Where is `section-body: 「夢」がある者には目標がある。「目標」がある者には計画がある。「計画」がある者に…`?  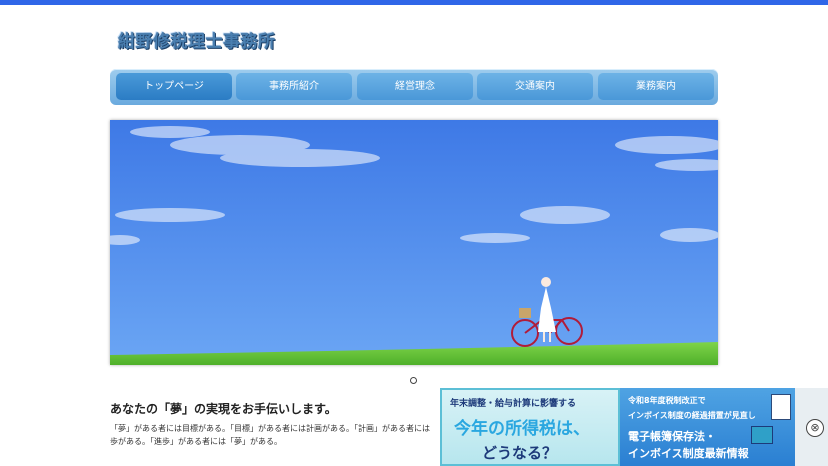 section-body: 「夢」がある者には目標がある。「目標」がある者には計画がある。「計画」がある者に… is located at coordinates (275, 435).